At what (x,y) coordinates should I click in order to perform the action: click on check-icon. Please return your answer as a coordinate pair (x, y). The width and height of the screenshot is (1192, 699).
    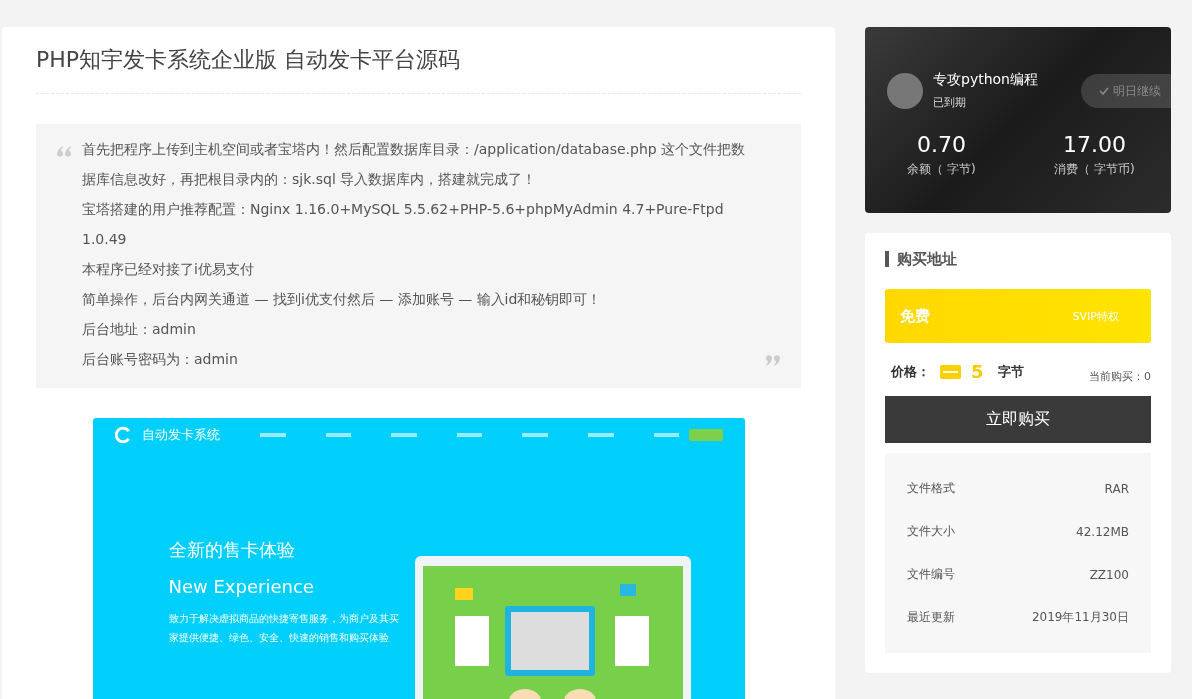
    Looking at the image, I should click on (1104, 91).